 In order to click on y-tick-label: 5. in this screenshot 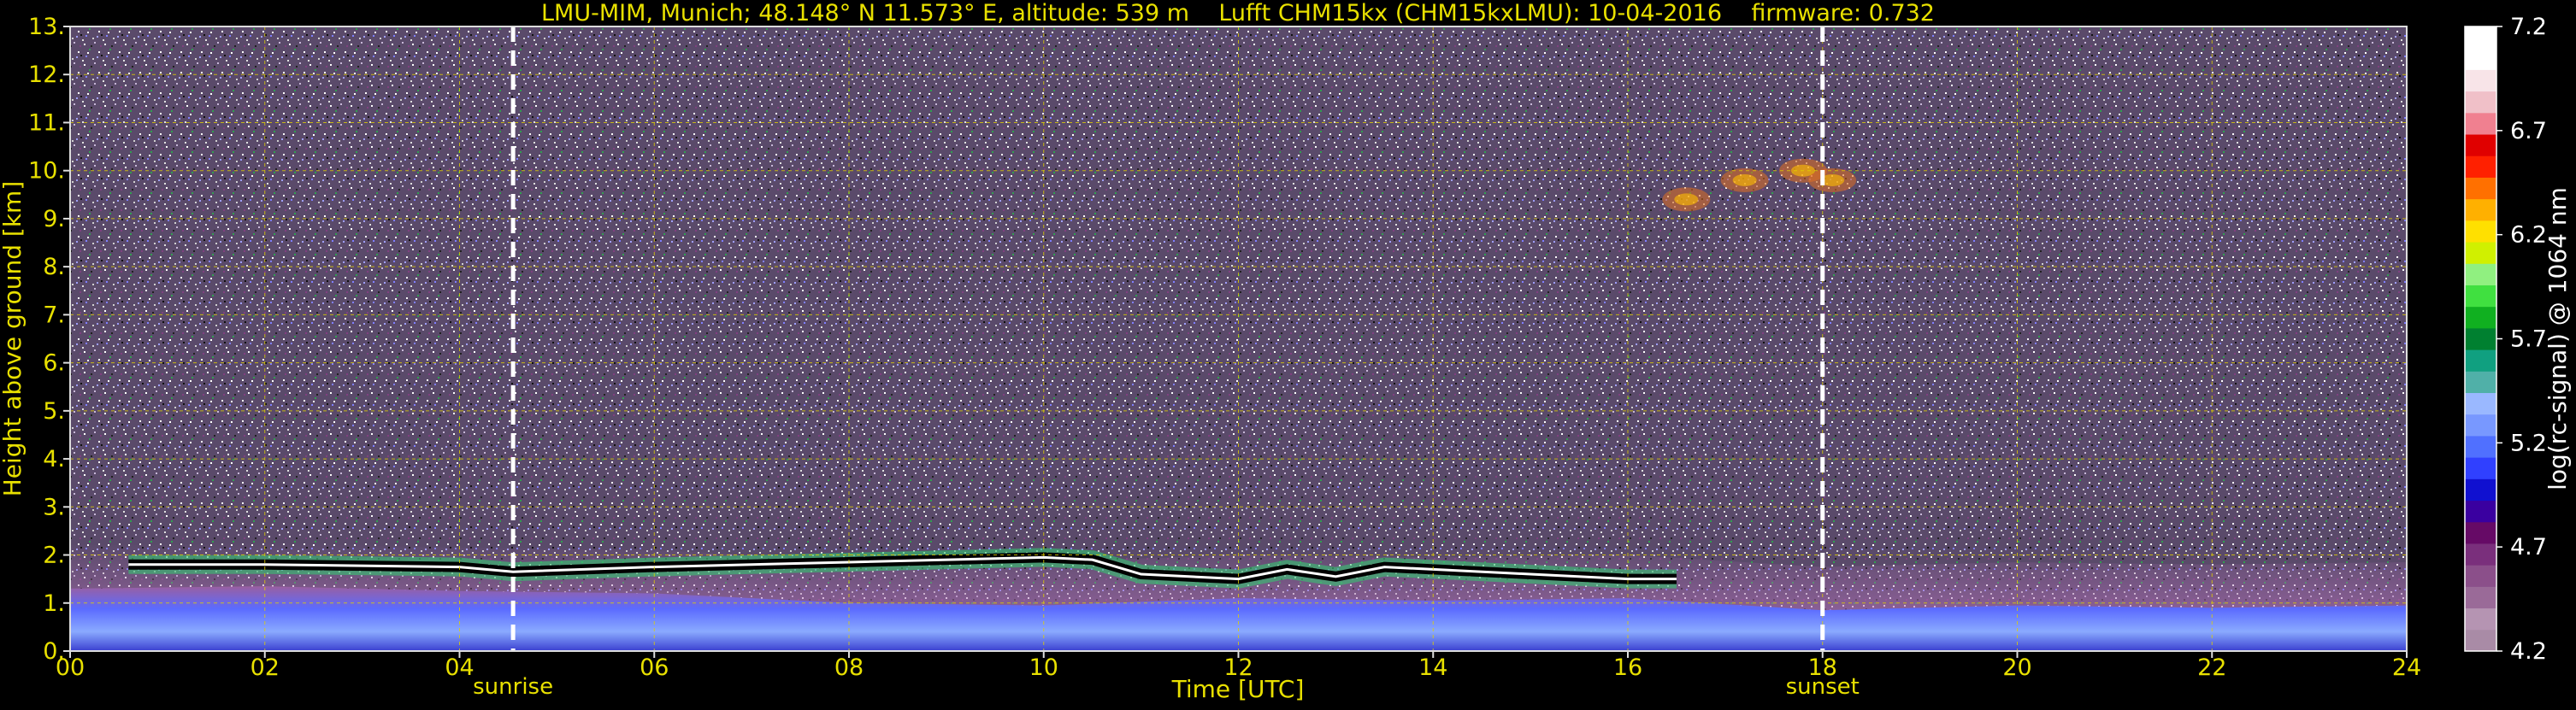, I will do `click(54, 411)`.